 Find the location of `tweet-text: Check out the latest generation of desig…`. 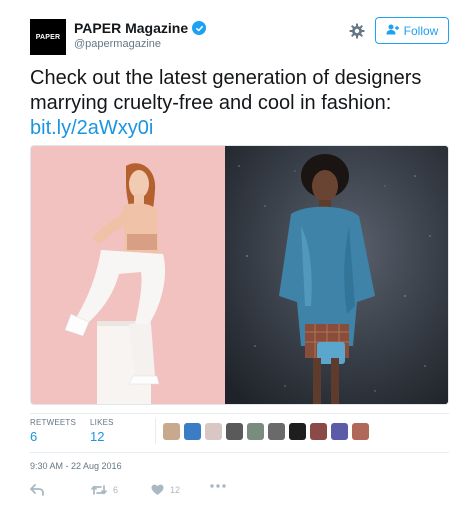

tweet-text: Check out the latest generation of desig… is located at coordinates (240, 103).